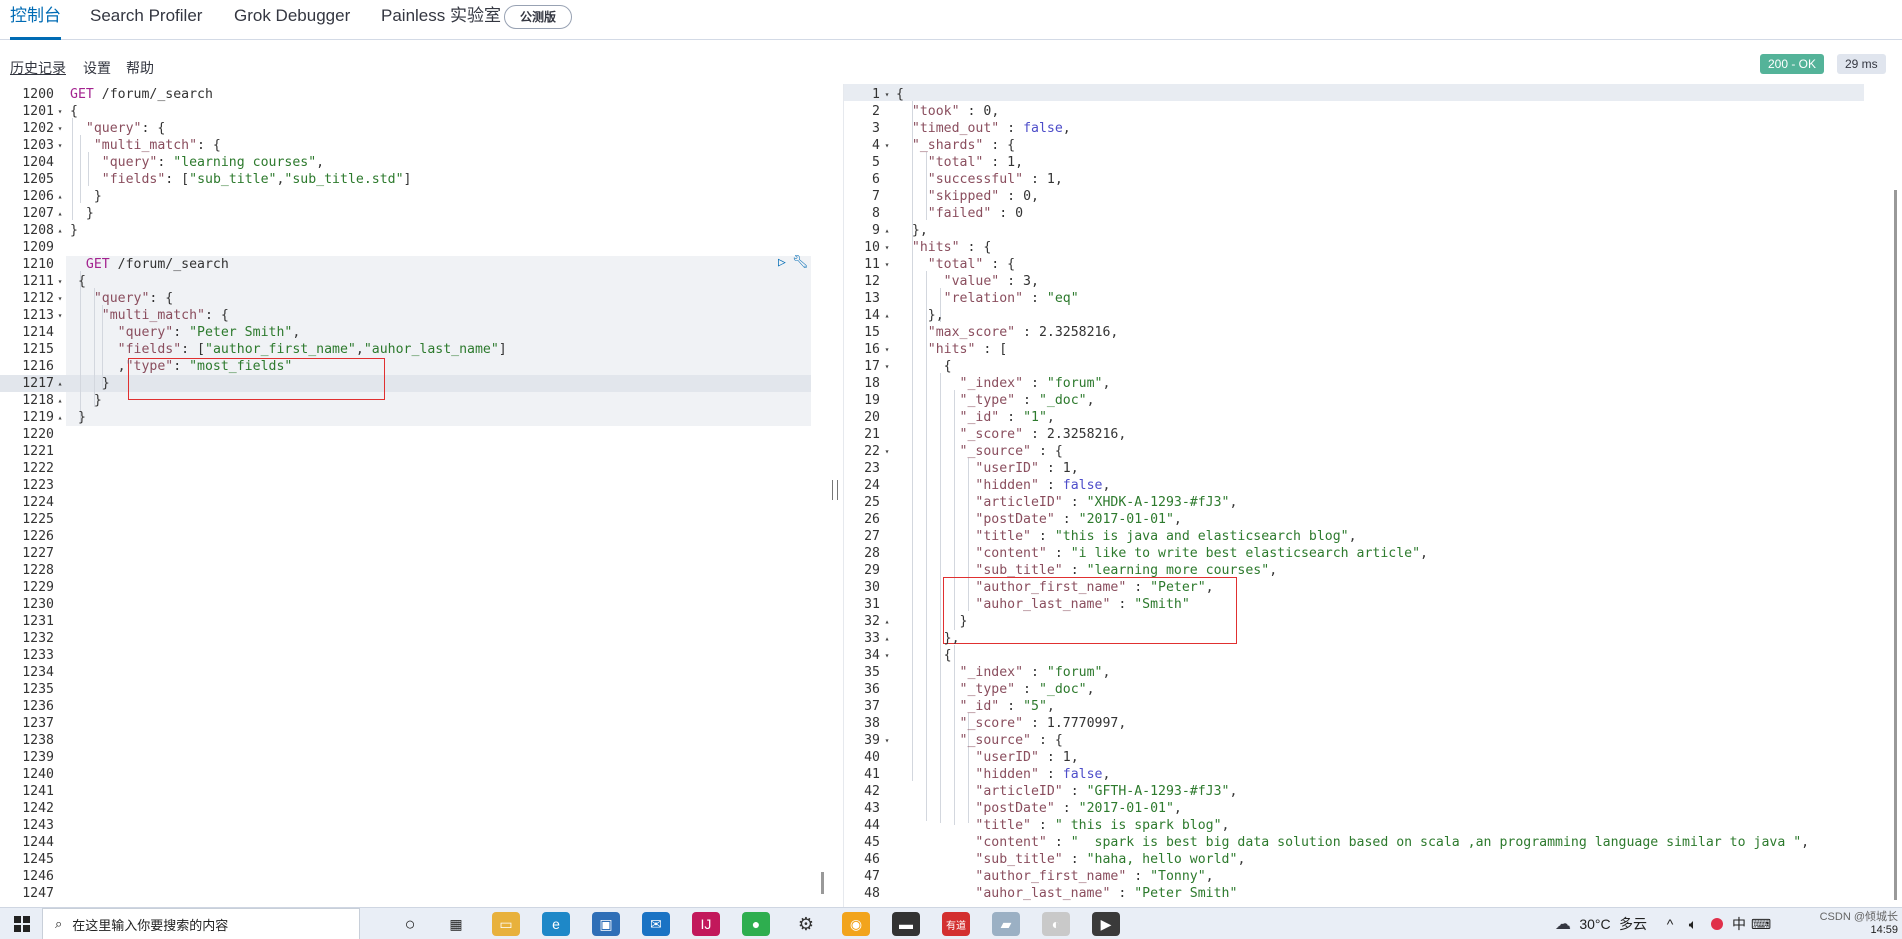 Image resolution: width=1902 pixels, height=939 pixels. I want to click on code-line: 8 "failed" : 0, so click(1371, 213).